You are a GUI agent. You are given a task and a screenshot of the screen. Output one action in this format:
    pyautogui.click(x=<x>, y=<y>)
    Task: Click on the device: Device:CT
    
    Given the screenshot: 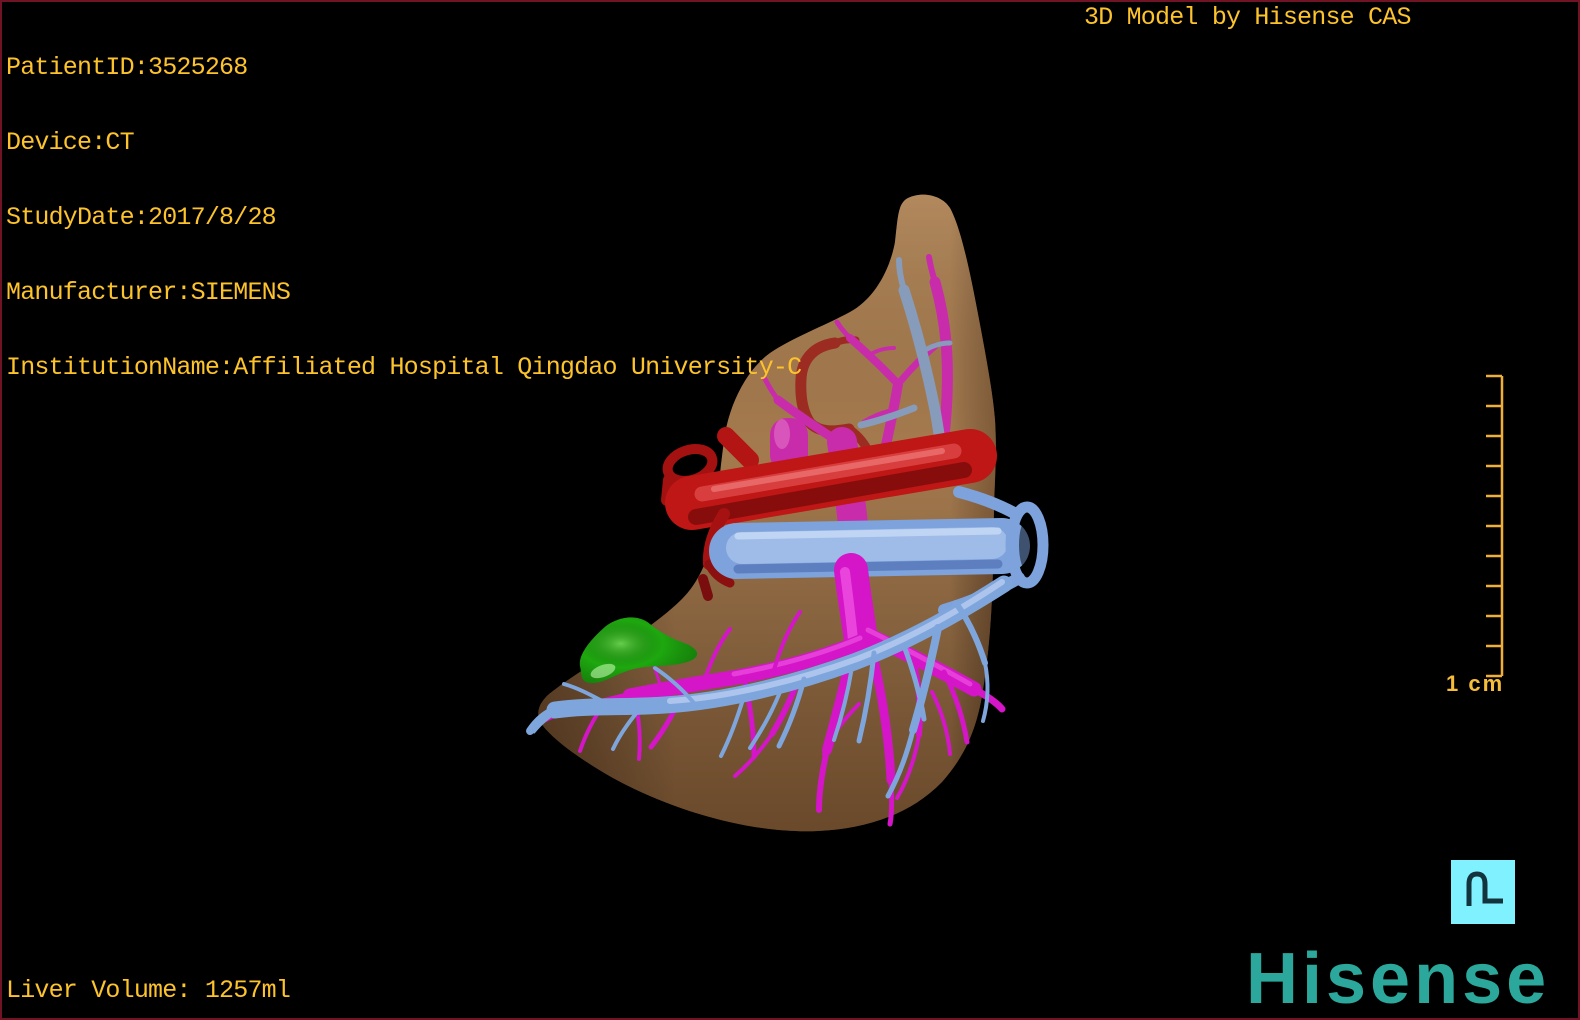 What is the action you would take?
    pyautogui.click(x=70, y=142)
    